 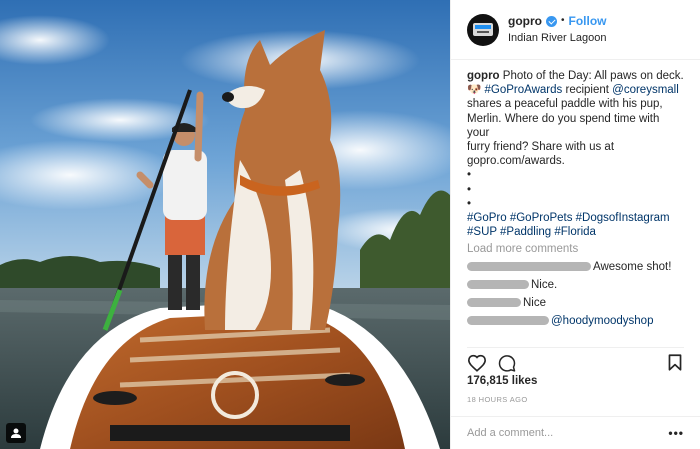 I want to click on comment-item: Nice., so click(x=575, y=284).